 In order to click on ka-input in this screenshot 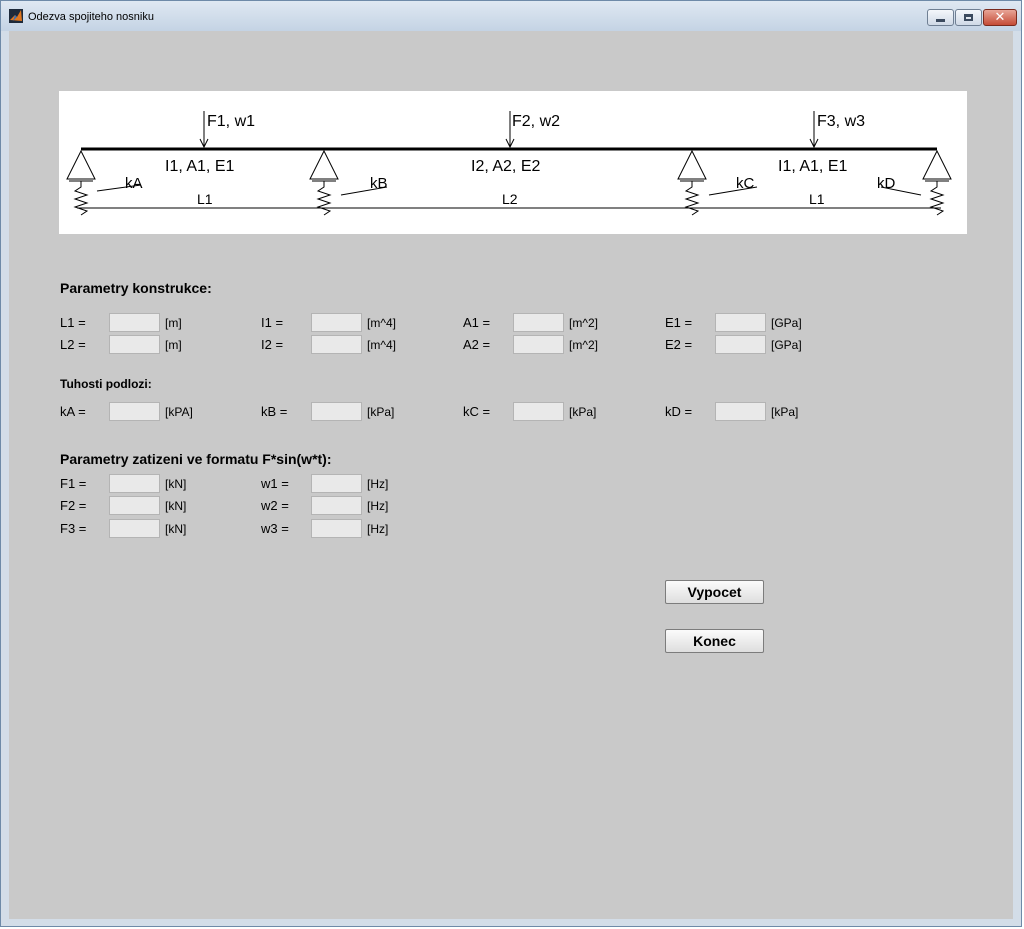, I will do `click(134, 411)`.